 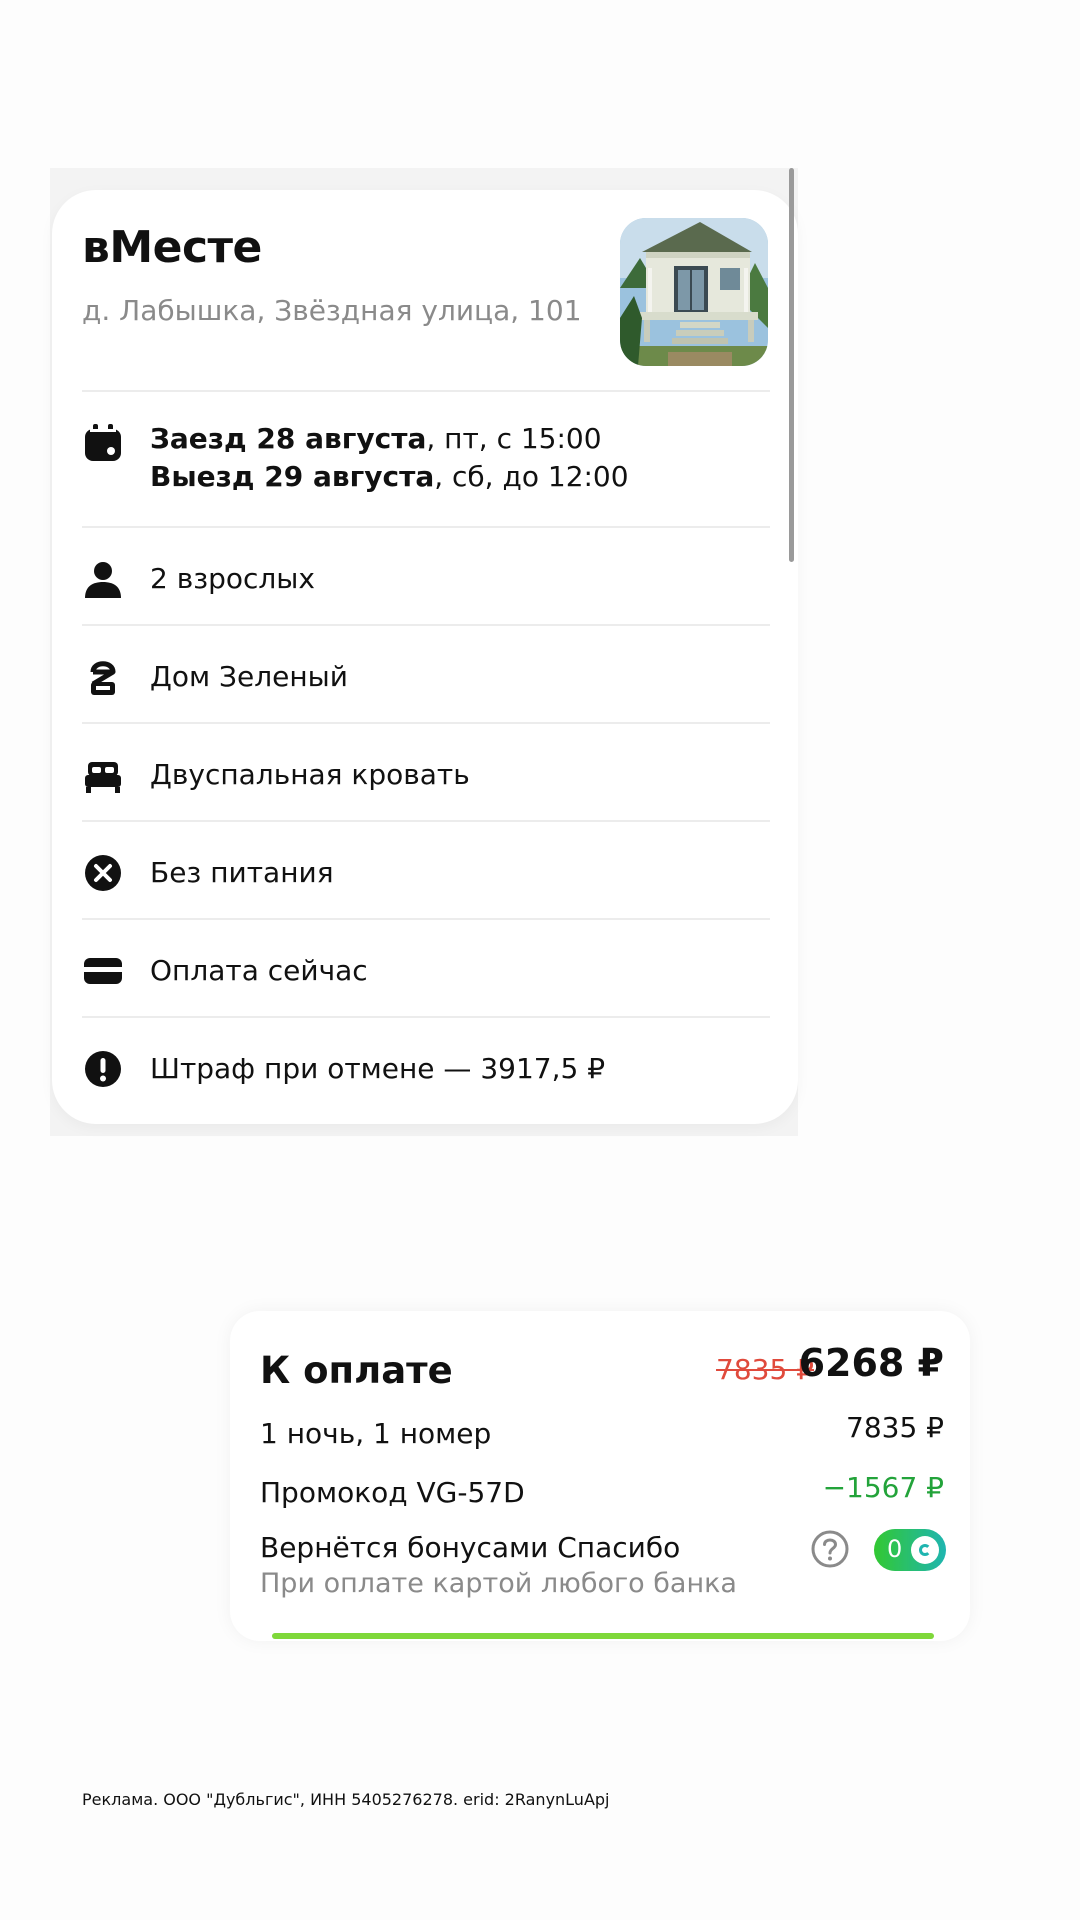 What do you see at coordinates (895, 1427) in the screenshot?
I see `nights-value: 7835 ₽` at bounding box center [895, 1427].